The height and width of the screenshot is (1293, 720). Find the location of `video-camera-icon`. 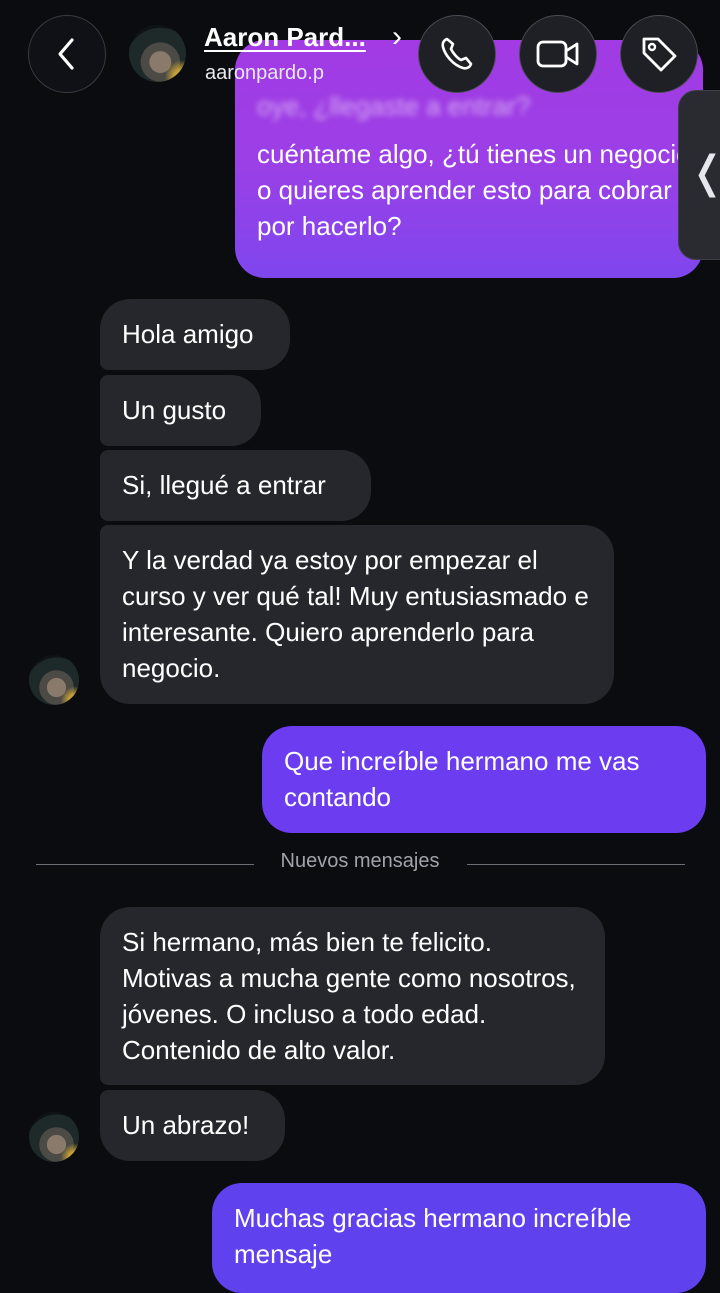

video-camera-icon is located at coordinates (557, 54).